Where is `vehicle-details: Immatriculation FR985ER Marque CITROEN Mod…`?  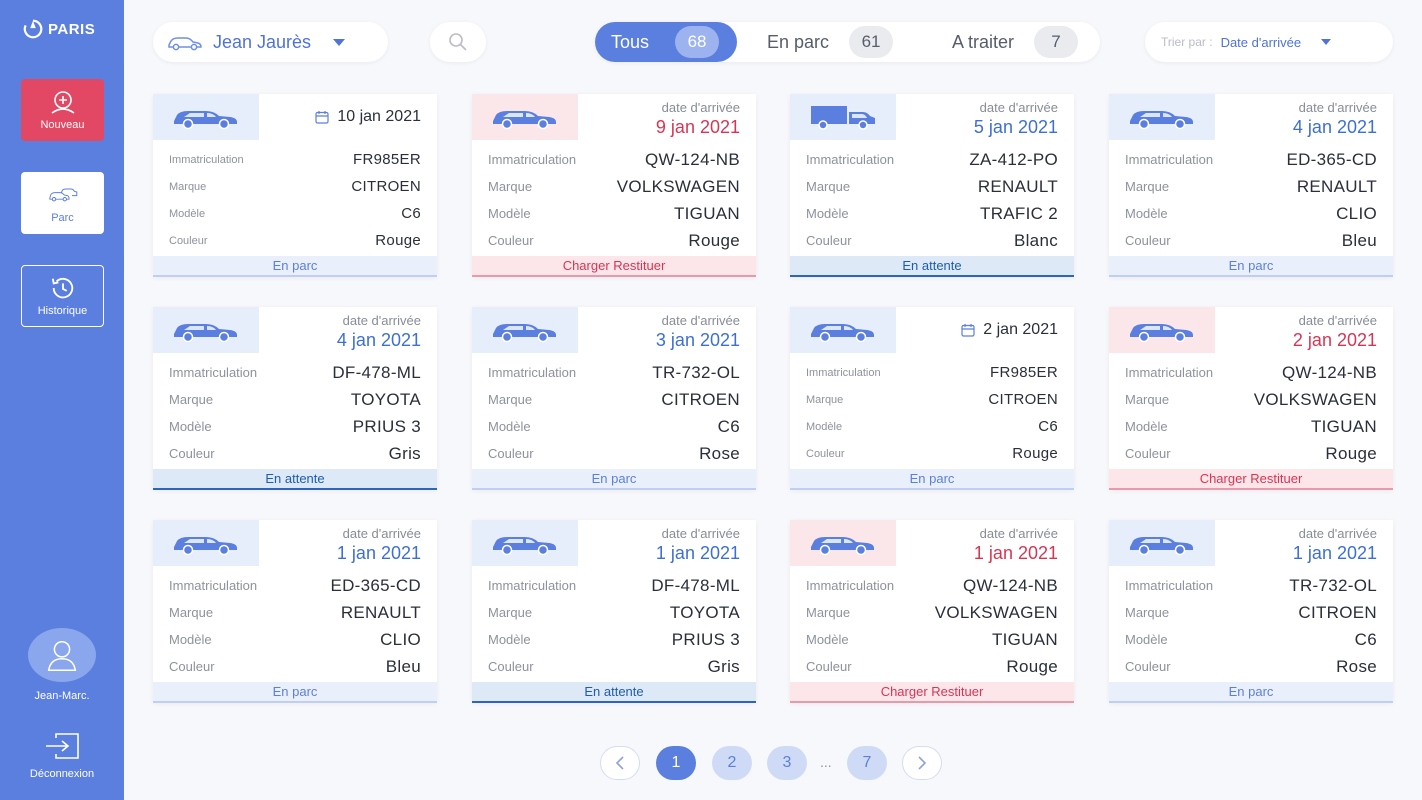 vehicle-details: Immatriculation FR985ER Marque CITROEN Mod… is located at coordinates (295, 200).